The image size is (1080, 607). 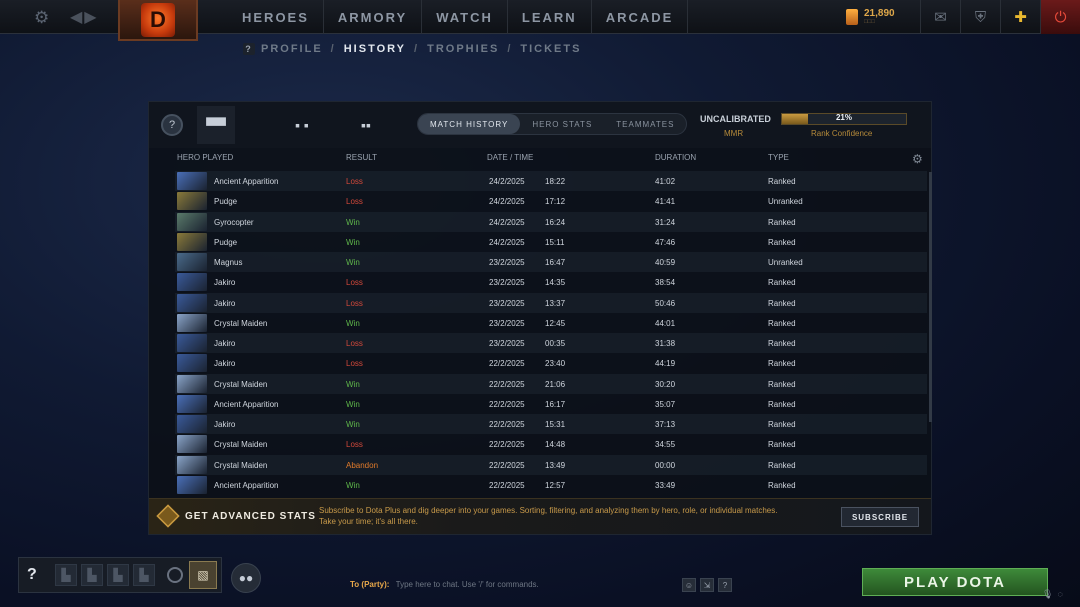 What do you see at coordinates (551, 282) in the screenshot?
I see `table-row: Jakiro Loss 23/2/2025 14:35 38:54 Ranked` at bounding box center [551, 282].